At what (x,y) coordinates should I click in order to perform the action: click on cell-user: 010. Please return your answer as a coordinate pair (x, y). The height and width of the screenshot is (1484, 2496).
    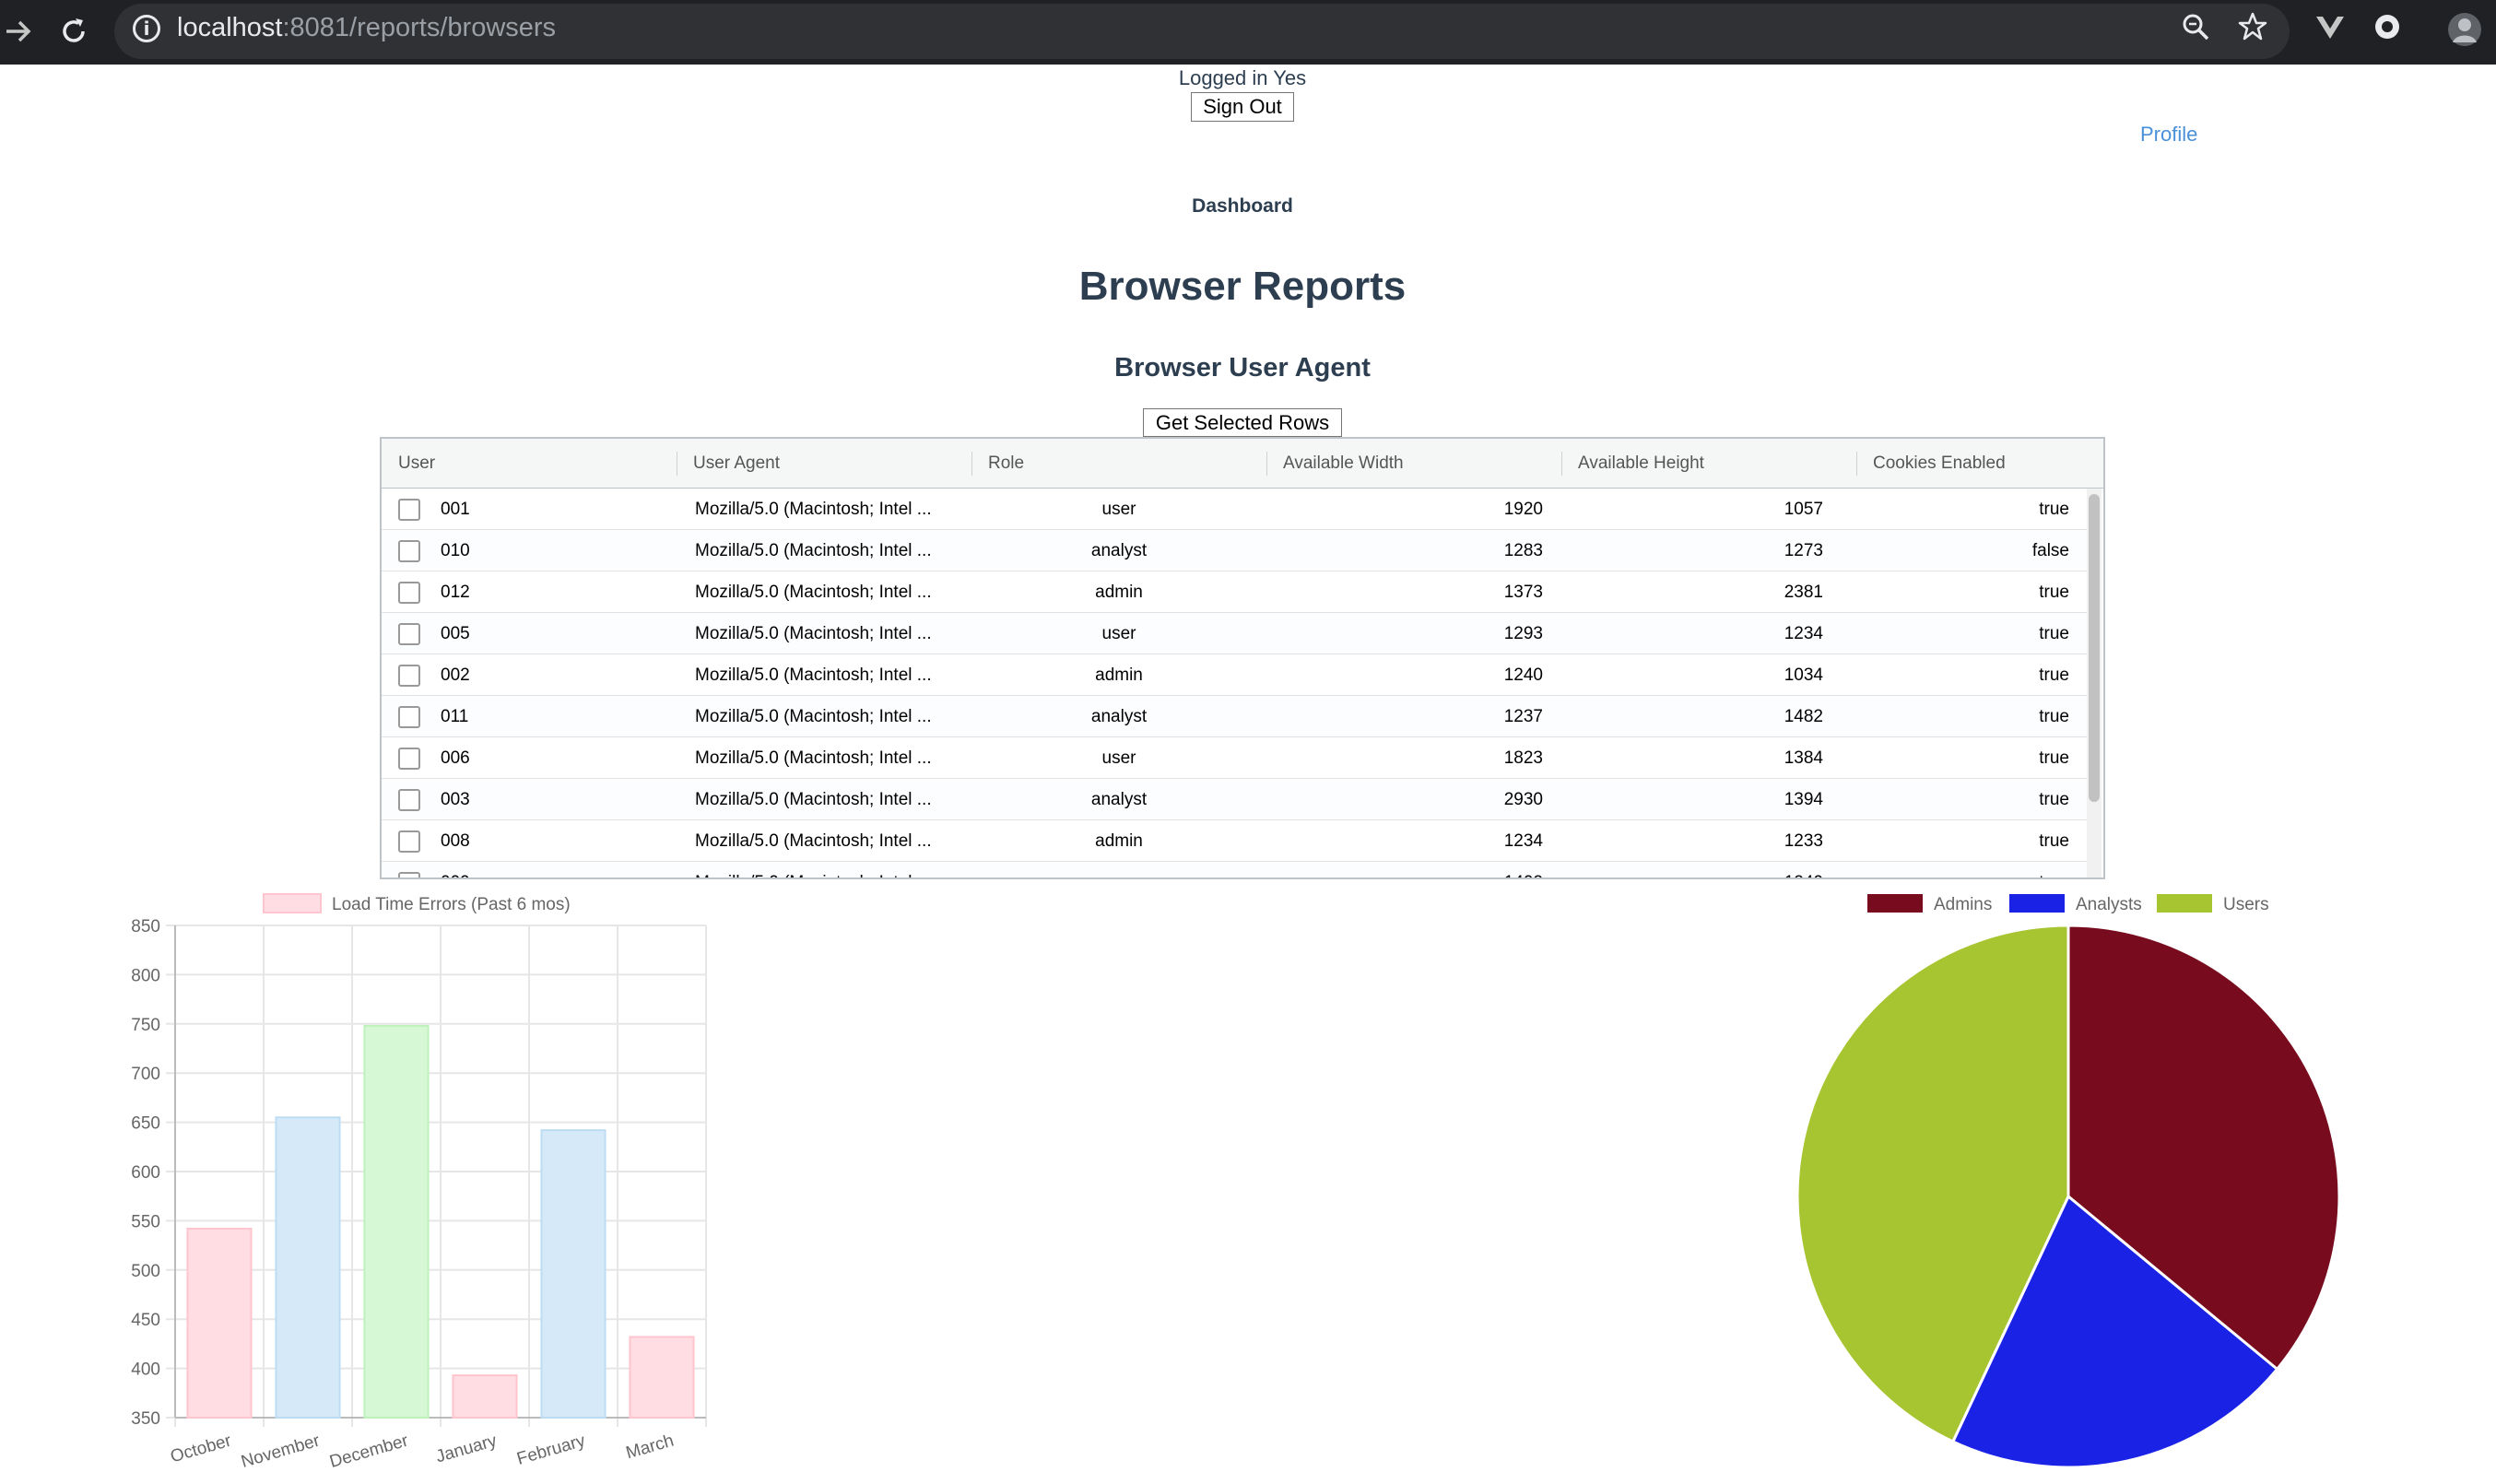
    Looking at the image, I should click on (455, 550).